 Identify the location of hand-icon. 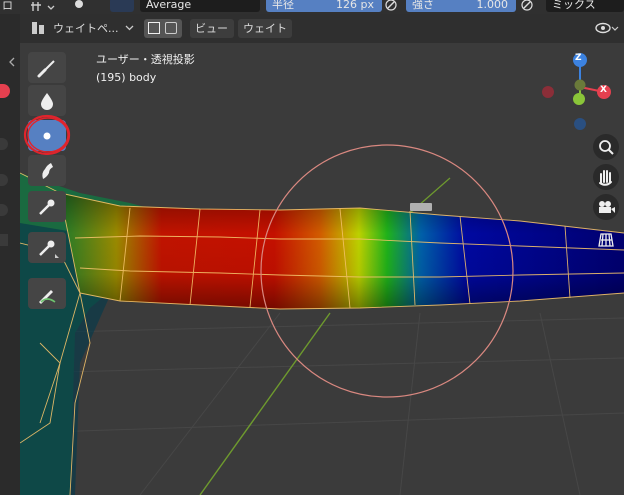
(606, 177).